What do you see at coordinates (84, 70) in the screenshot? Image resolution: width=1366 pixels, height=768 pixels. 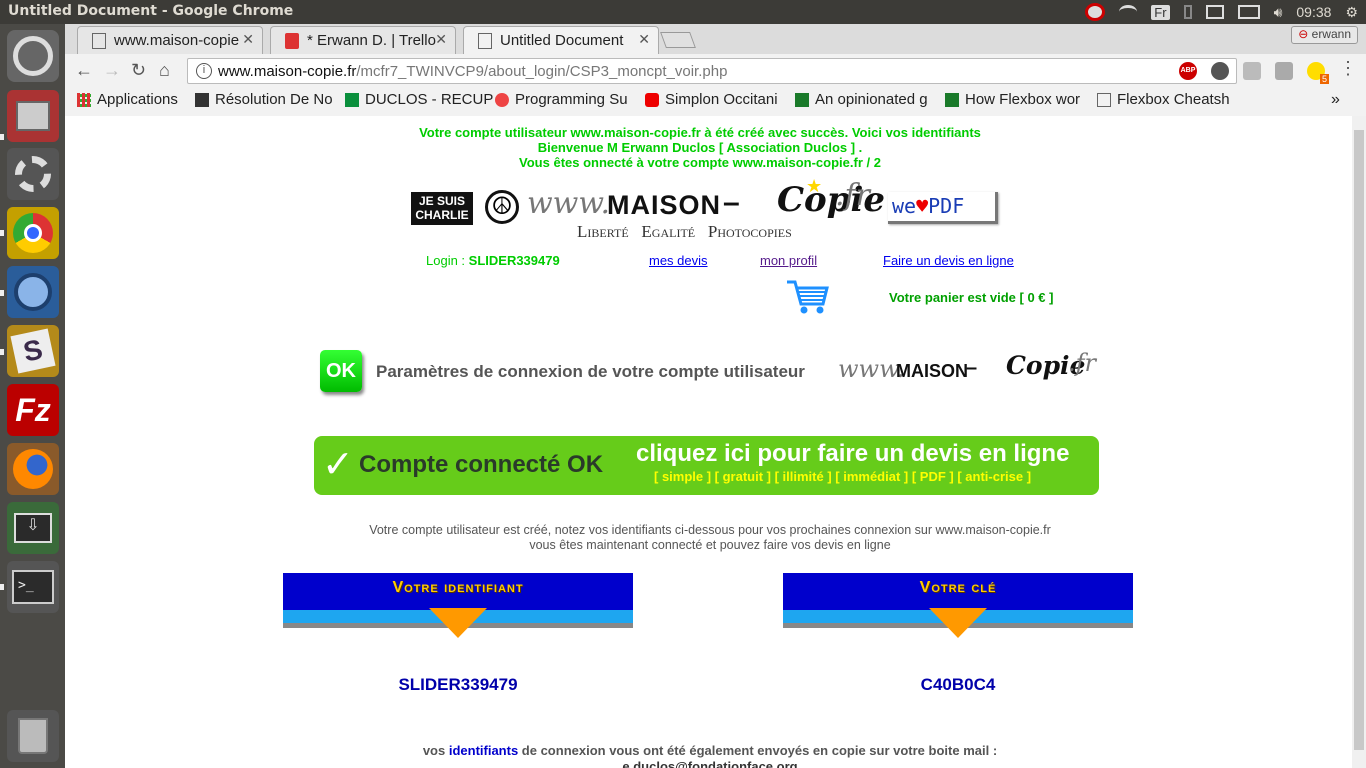 I see `back-icon: ←` at bounding box center [84, 70].